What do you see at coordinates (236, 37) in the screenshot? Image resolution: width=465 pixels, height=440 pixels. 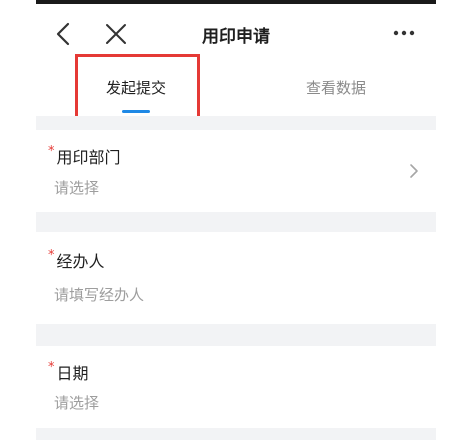 I see `page-title: 用印申请` at bounding box center [236, 37].